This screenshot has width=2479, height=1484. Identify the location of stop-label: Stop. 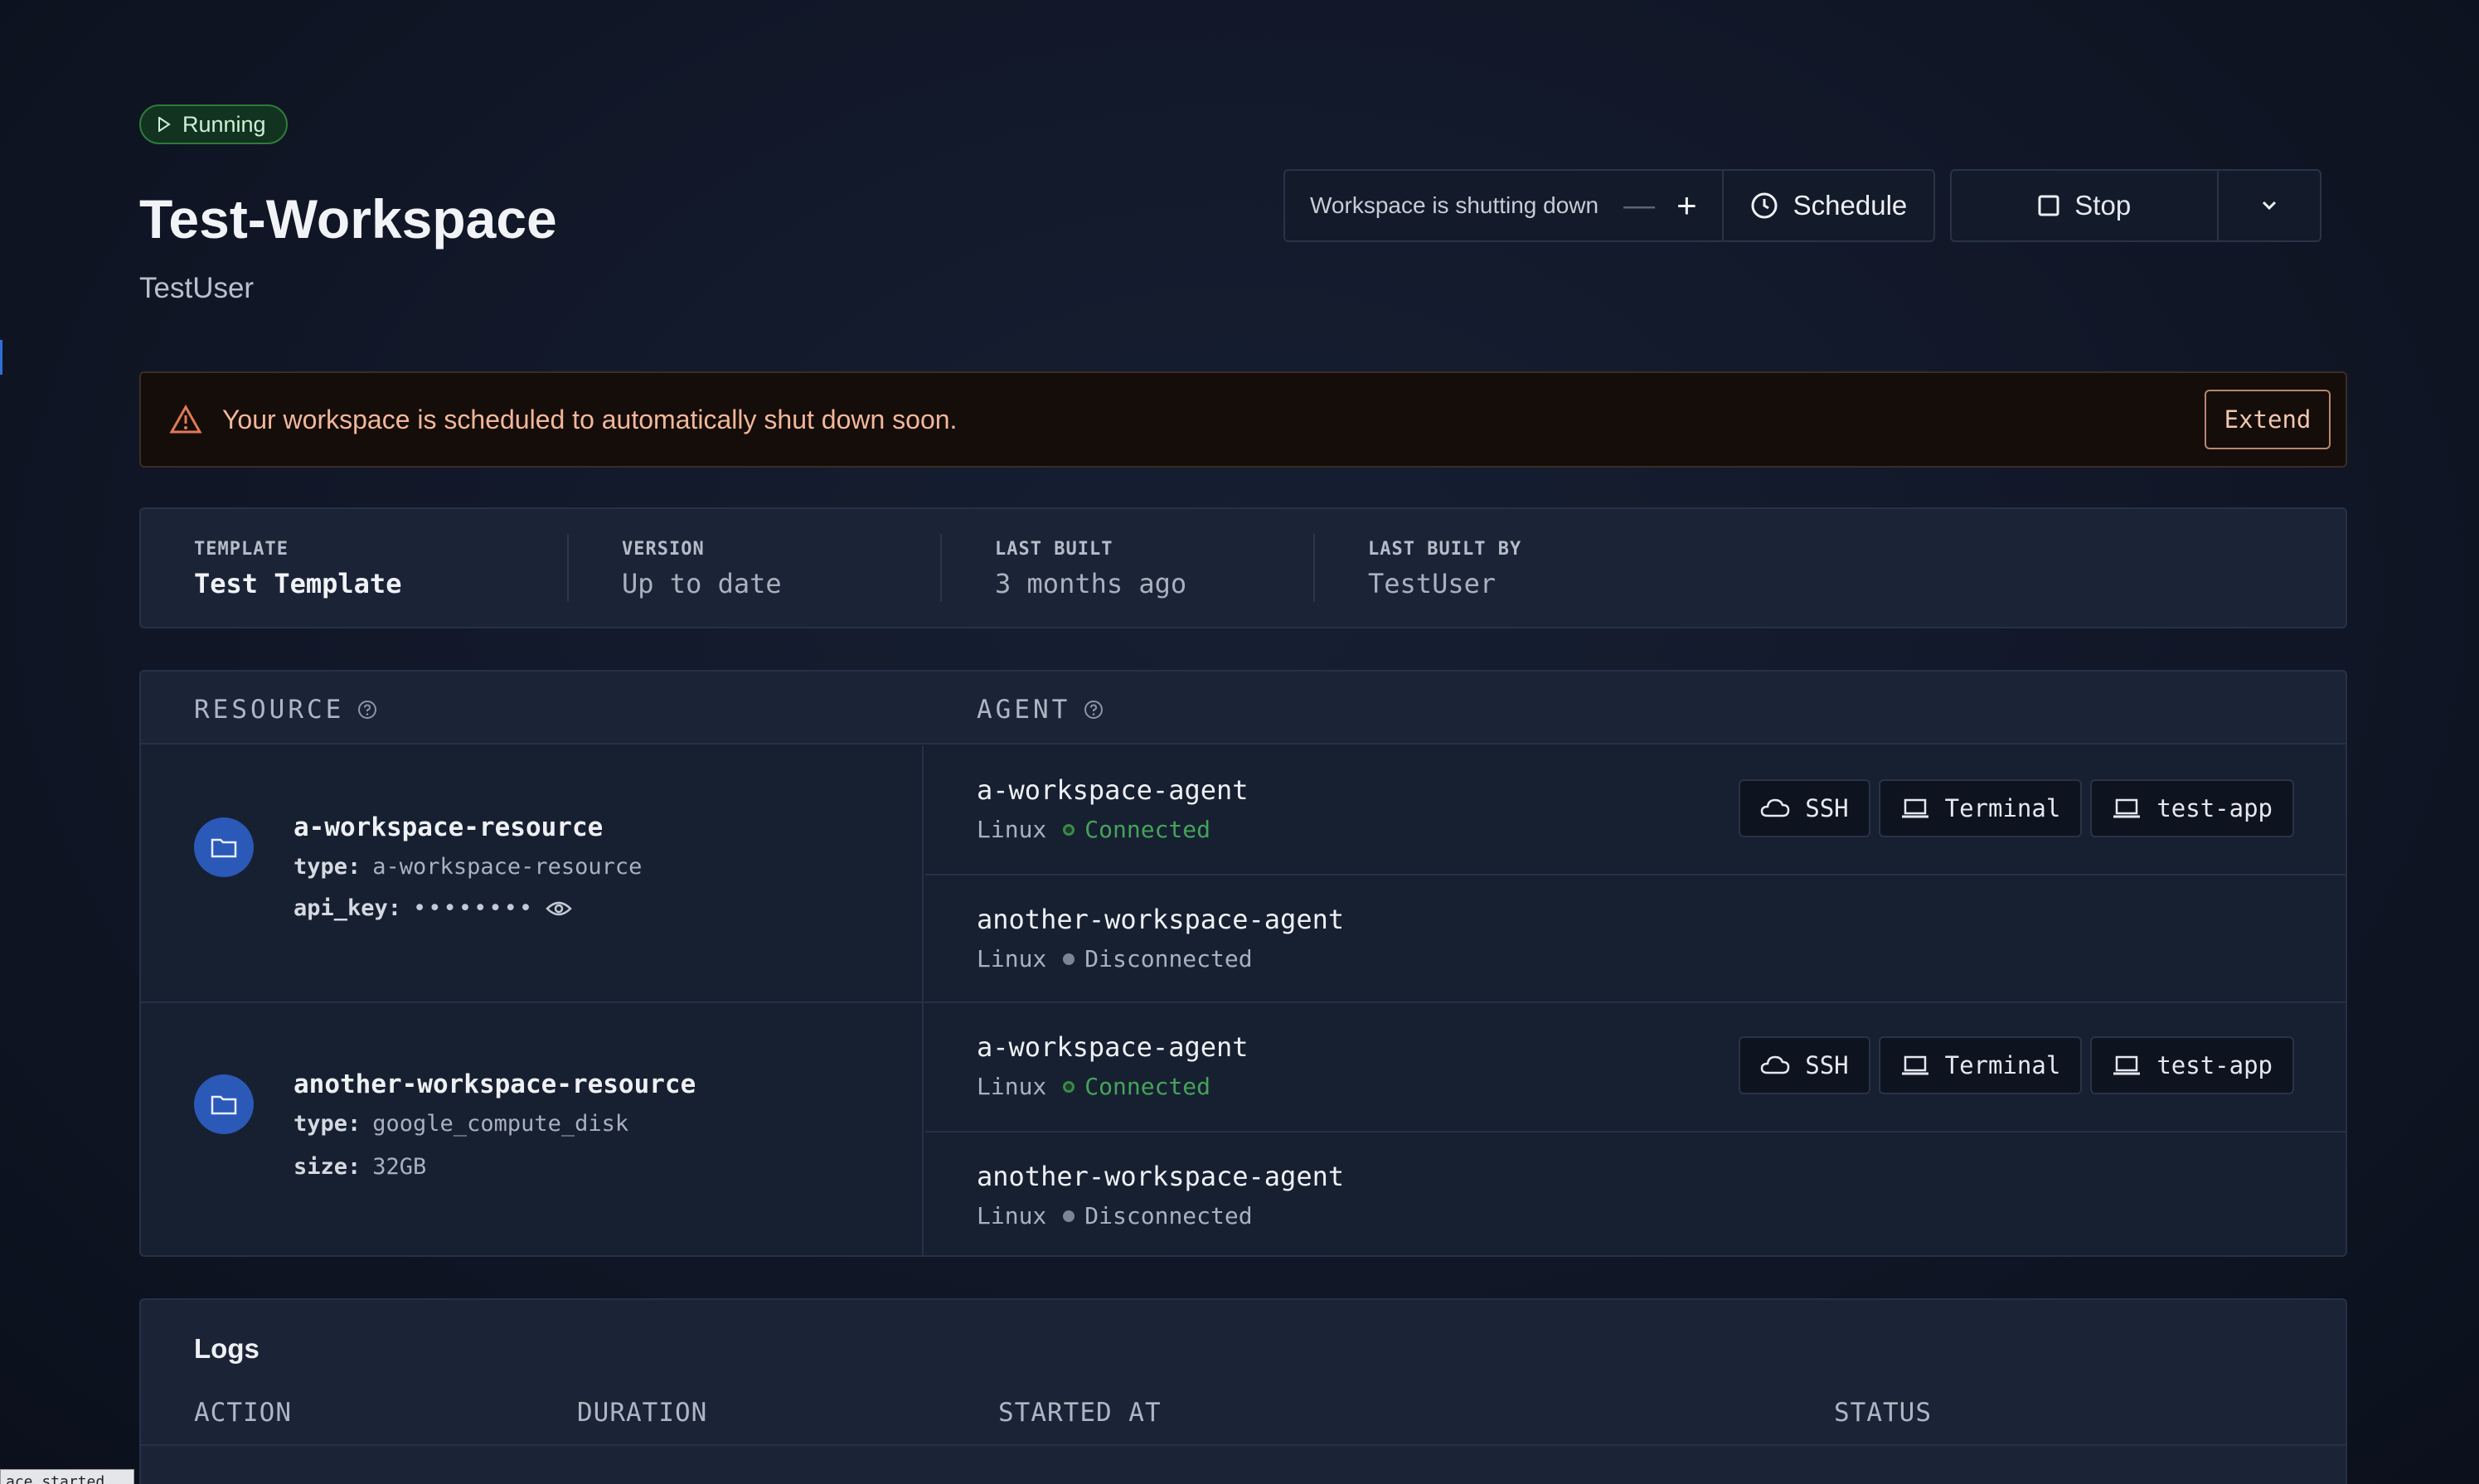
(2103, 206).